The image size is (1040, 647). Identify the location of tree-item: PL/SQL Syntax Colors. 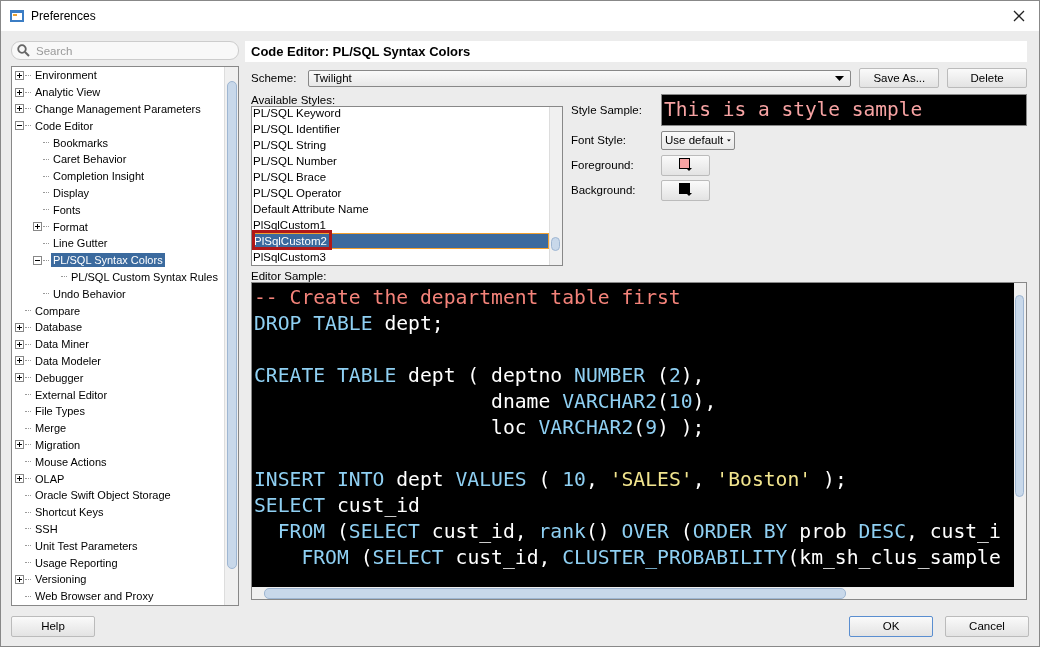
(108, 260).